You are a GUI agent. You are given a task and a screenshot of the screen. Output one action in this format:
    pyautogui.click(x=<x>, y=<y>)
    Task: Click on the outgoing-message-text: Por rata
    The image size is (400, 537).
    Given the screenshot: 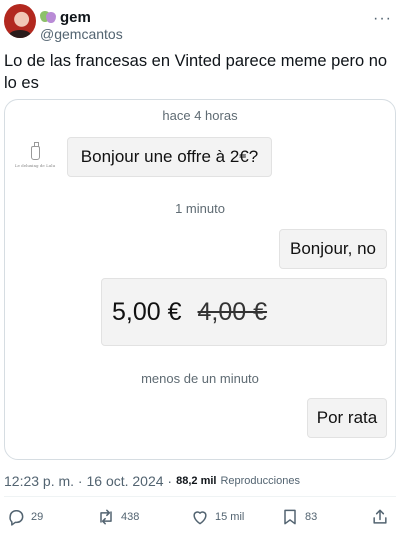 What is the action you would take?
    pyautogui.click(x=347, y=417)
    